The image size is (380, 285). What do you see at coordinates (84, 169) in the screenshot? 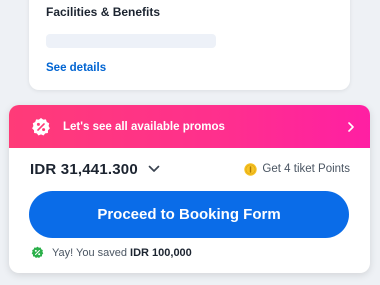
I see `total-price: IDR 31,441.300` at bounding box center [84, 169].